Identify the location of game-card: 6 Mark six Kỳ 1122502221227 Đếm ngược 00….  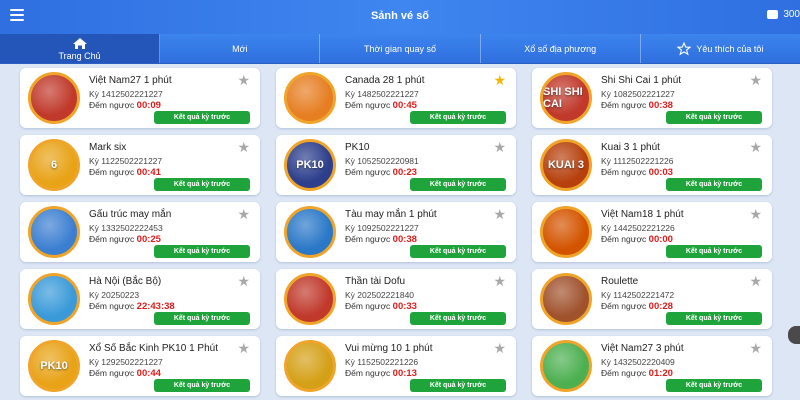
(140, 165).